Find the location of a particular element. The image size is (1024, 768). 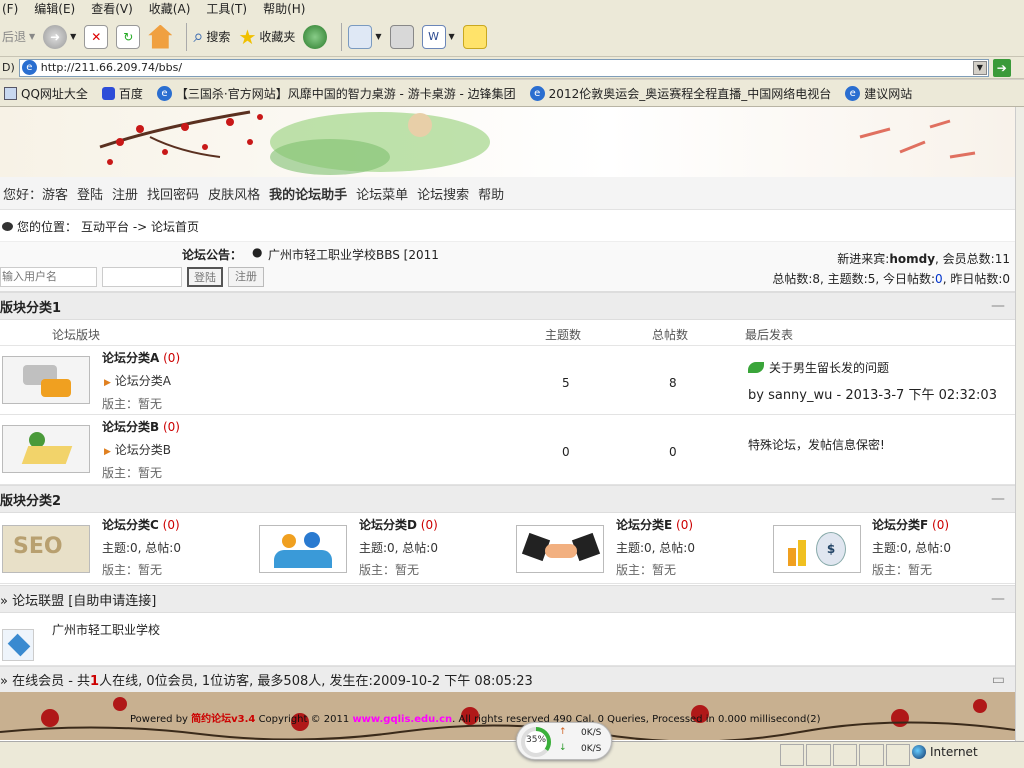

forum-title: 论坛分类B (0) is located at coordinates (141, 426).